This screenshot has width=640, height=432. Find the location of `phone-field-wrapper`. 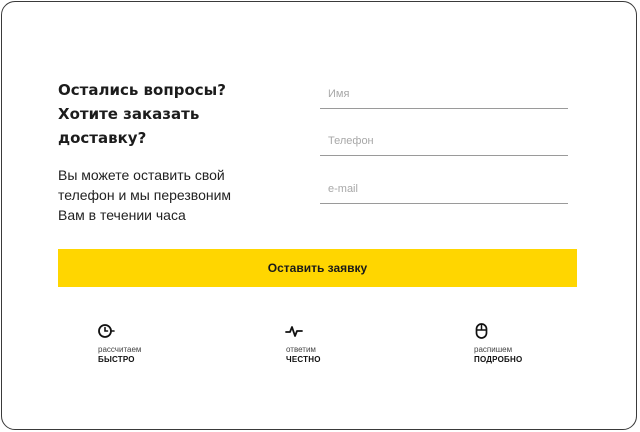

phone-field-wrapper is located at coordinates (444, 142).